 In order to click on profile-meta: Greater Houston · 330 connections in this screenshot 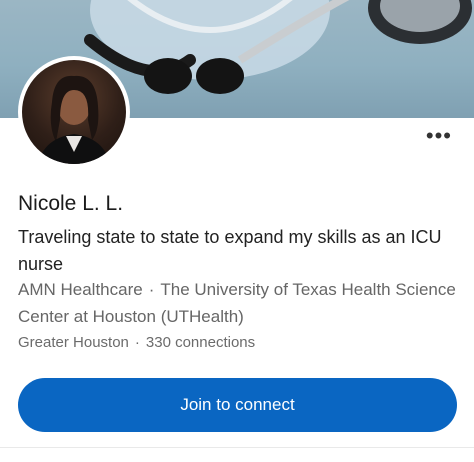, I will do `click(136, 342)`.